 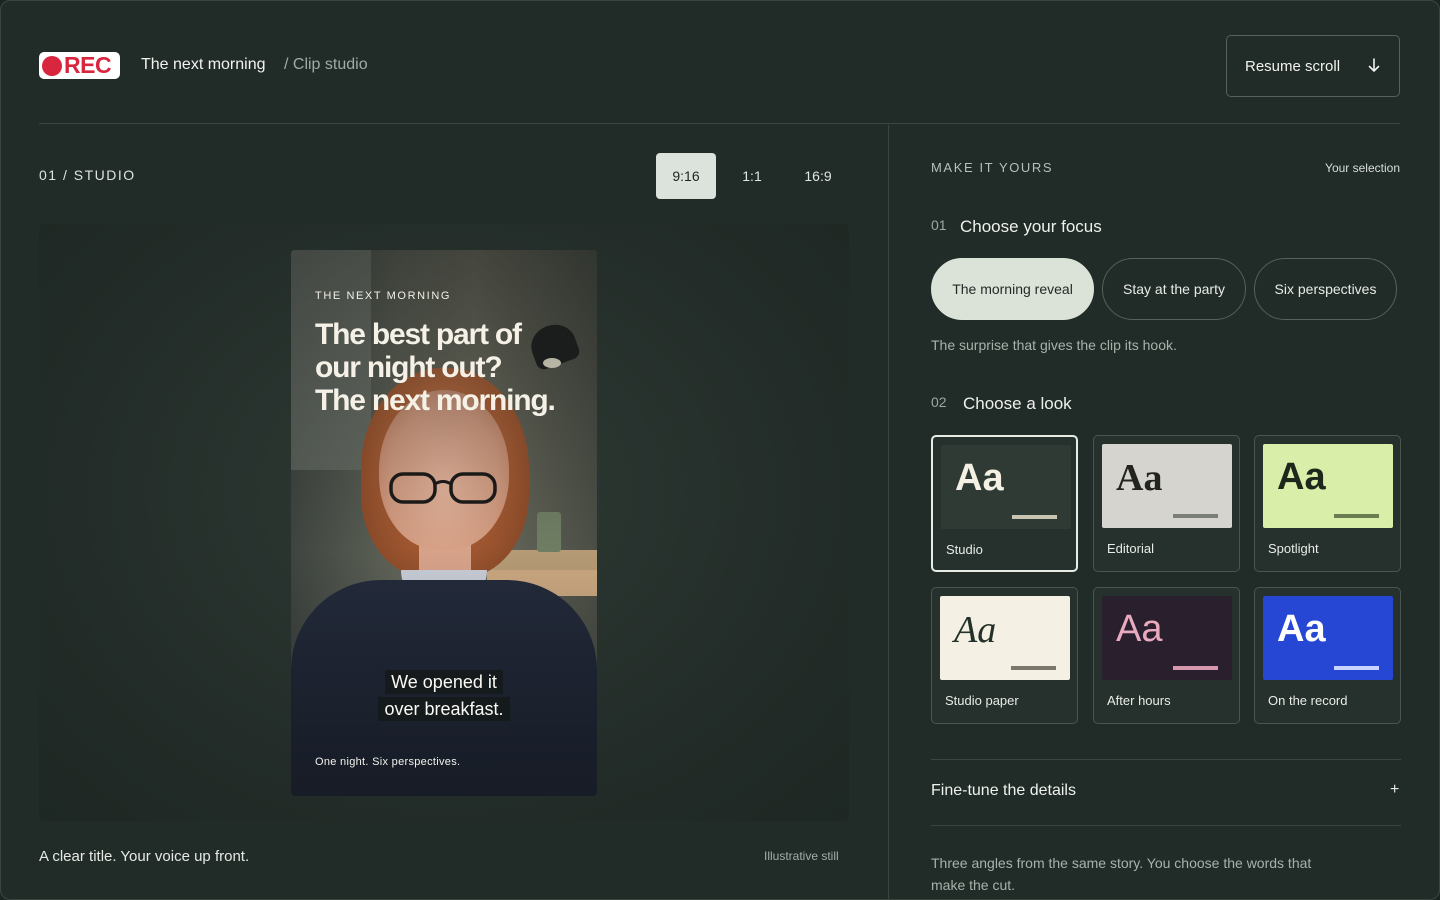 I want to click on resume-scroll-label: Resume scroll, so click(x=1293, y=66).